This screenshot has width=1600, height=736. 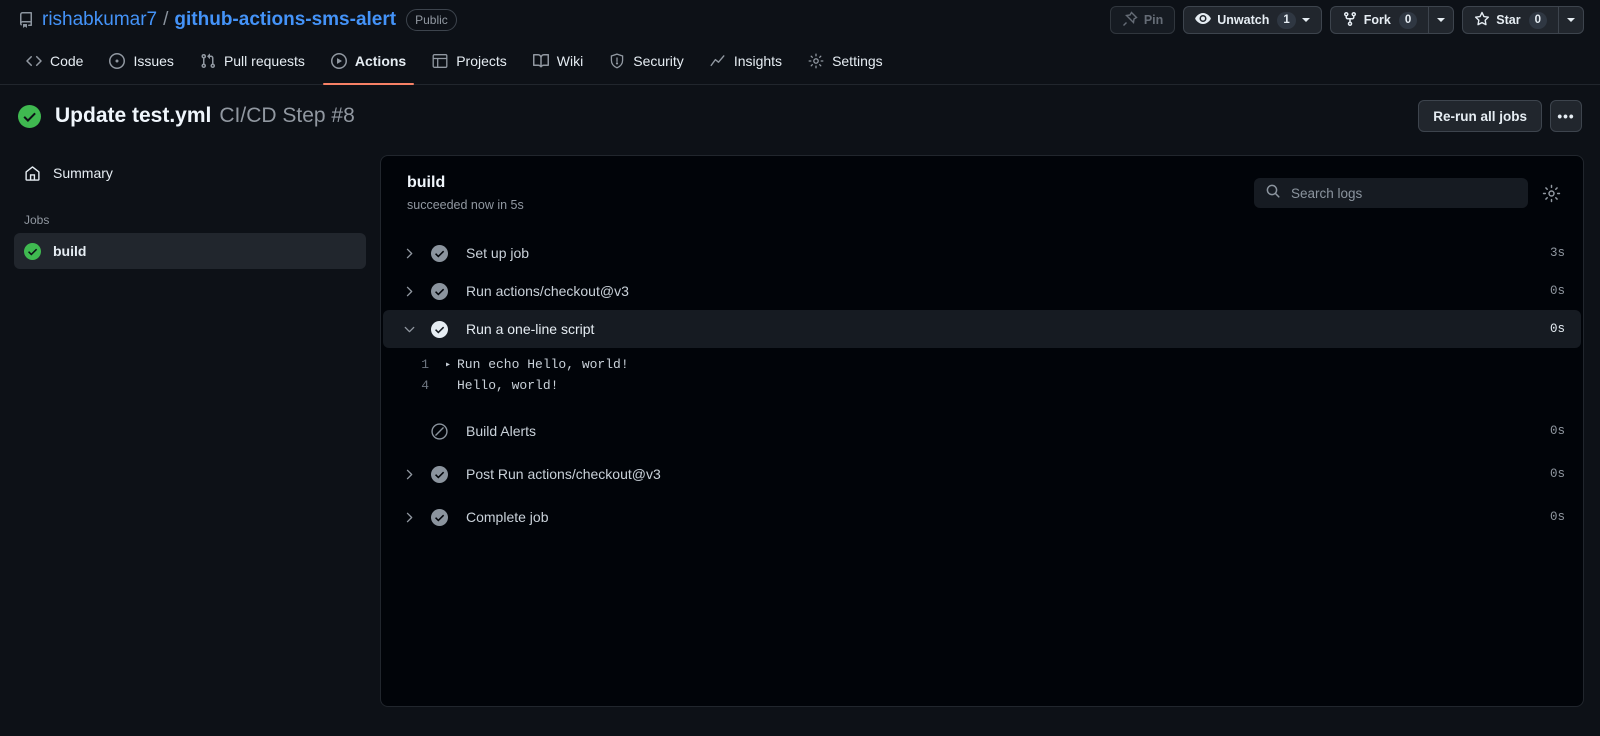 I want to click on play-icon, so click(x=338, y=60).